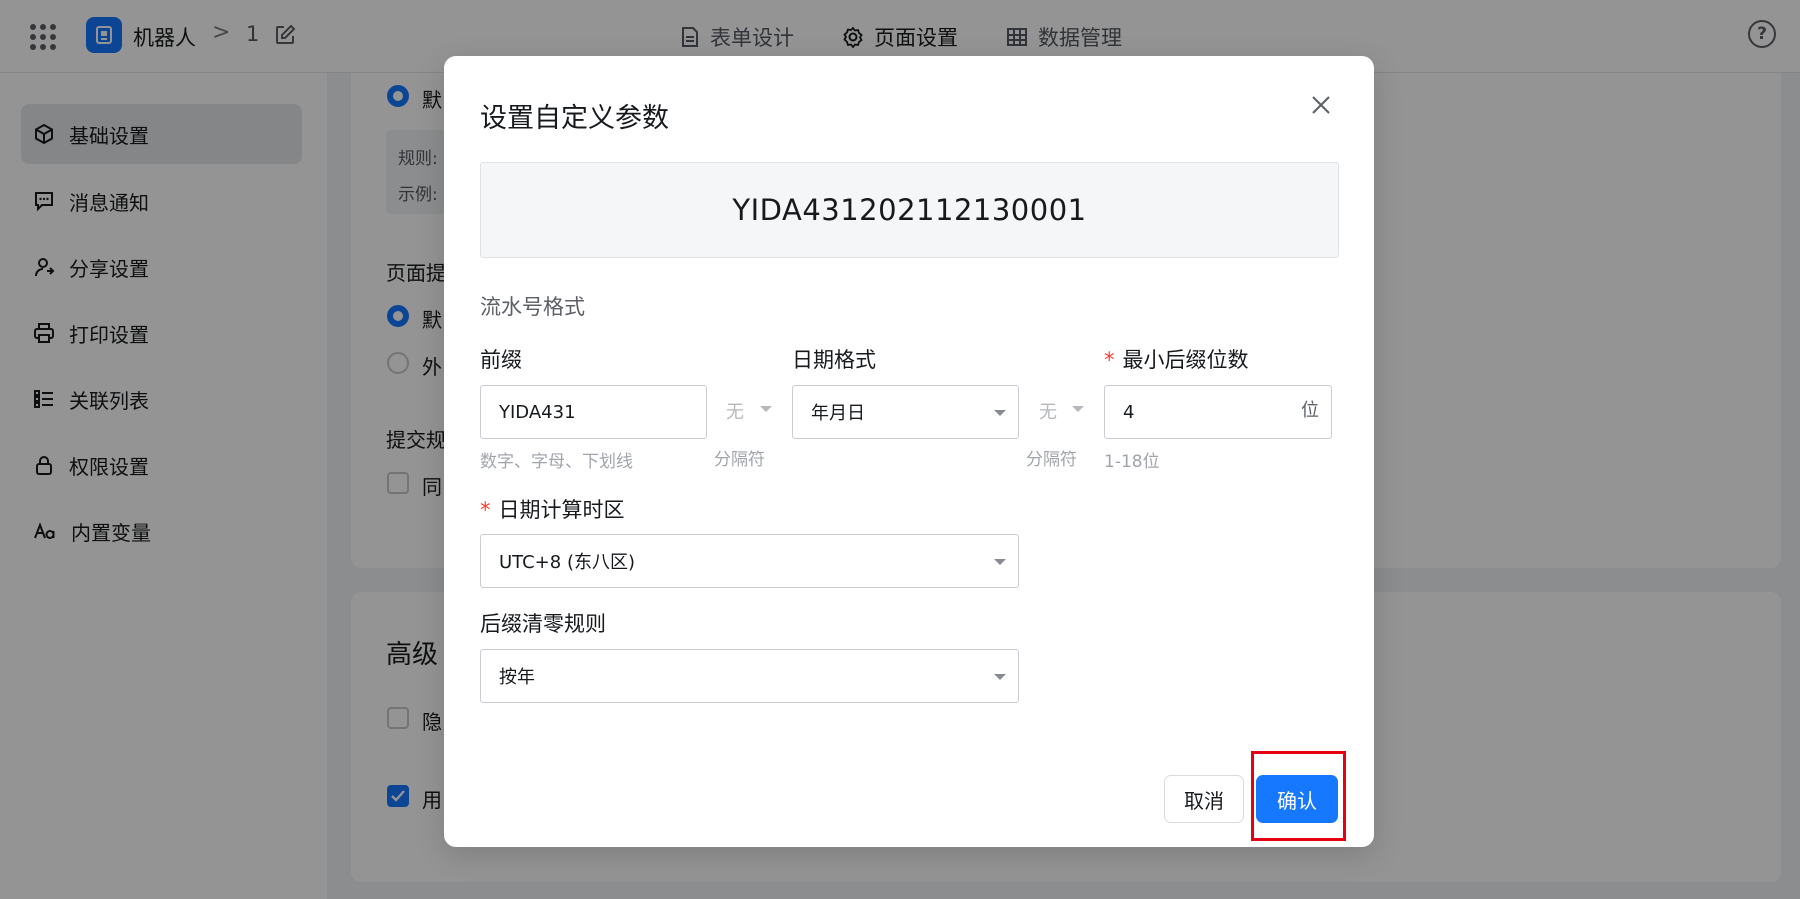  What do you see at coordinates (517, 677) in the screenshot?
I see `reset-rule-value: 按年` at bounding box center [517, 677].